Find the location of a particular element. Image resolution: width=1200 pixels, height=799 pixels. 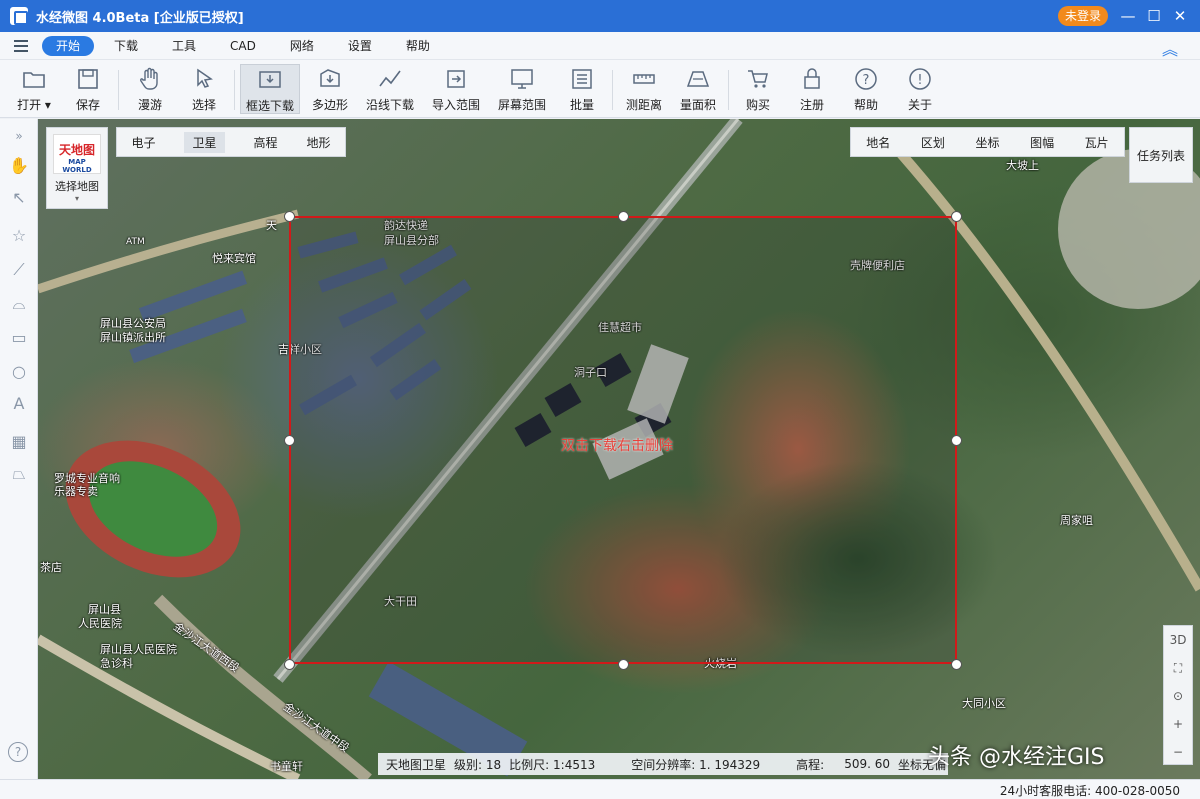

about-button: ! 关于 is located at coordinates (920, 89).